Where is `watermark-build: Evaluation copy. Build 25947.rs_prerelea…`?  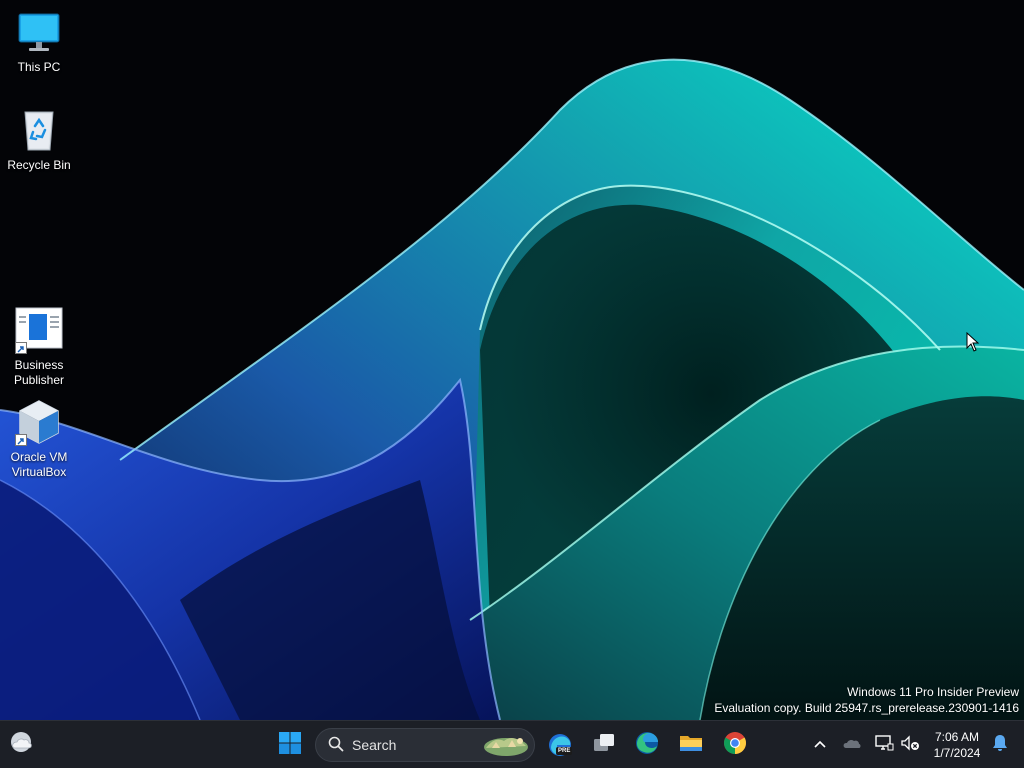 watermark-build: Evaluation copy. Build 25947.rs_prerelea… is located at coordinates (866, 708).